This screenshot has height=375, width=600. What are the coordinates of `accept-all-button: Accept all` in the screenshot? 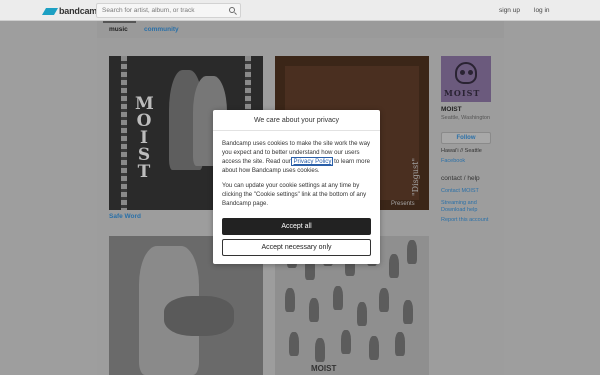 It's located at (296, 226).